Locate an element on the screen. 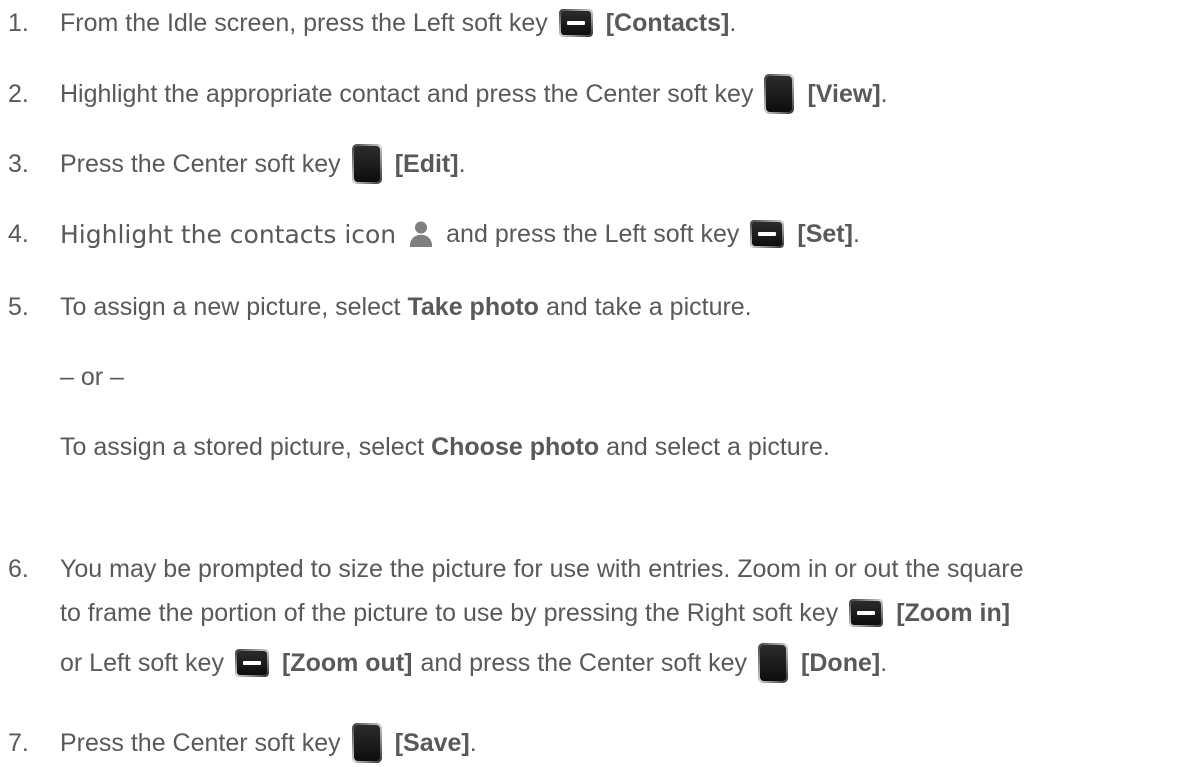 The image size is (1202, 767). step-text-middle: and press the Left soft key is located at coordinates (593, 233).